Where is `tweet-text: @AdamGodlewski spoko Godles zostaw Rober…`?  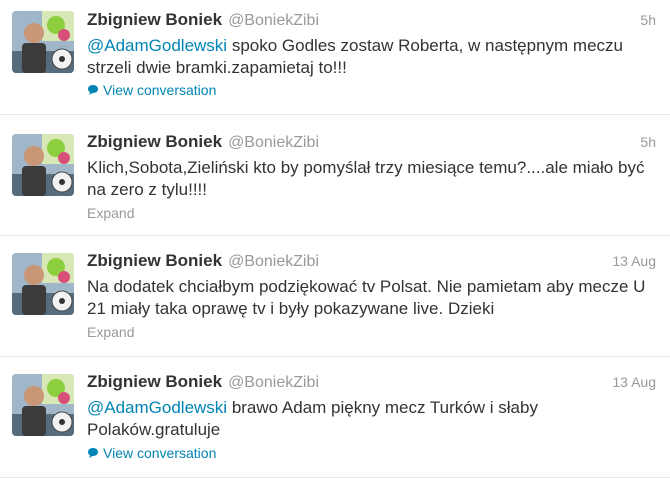
tweet-text: @AdamGodlewski spoko Godles zostaw Rober… is located at coordinates (372, 57).